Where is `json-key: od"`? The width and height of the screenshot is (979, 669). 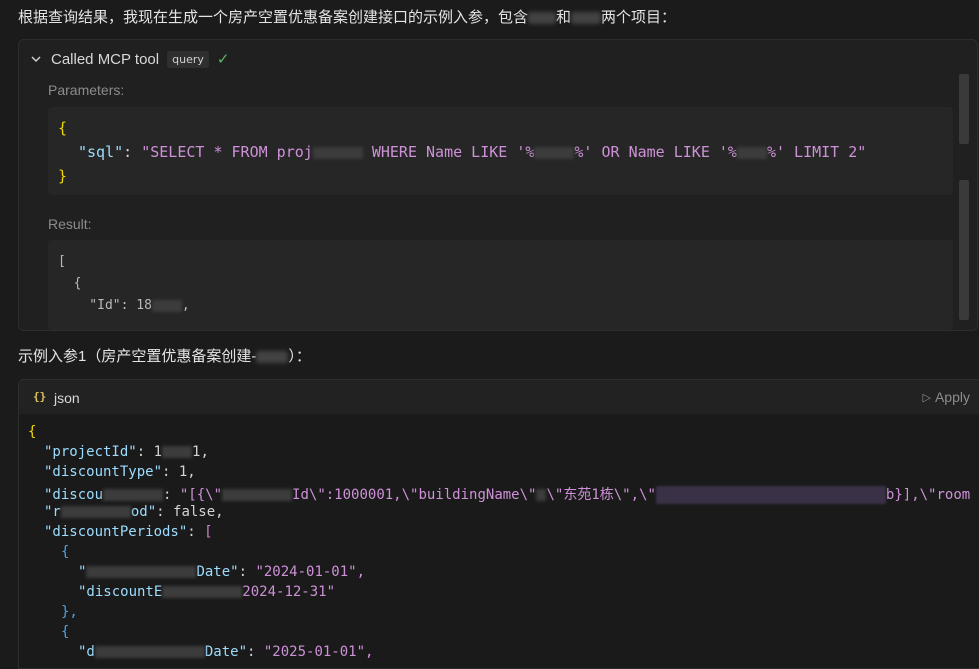
json-key: od" is located at coordinates (143, 512).